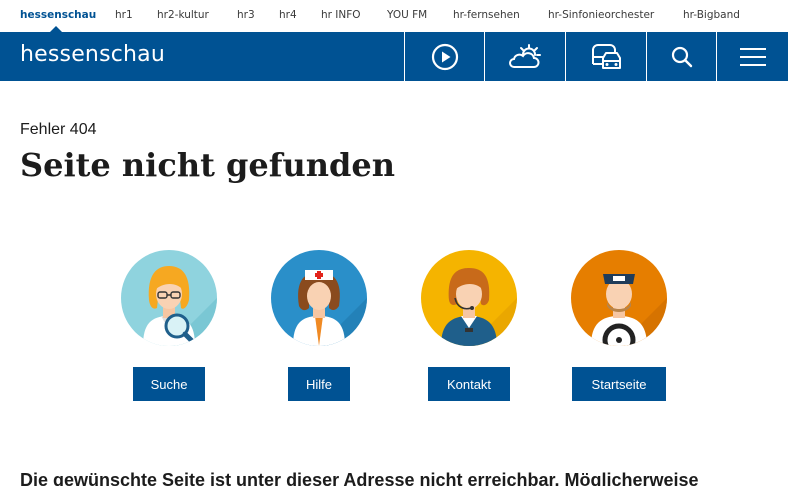  Describe the element at coordinates (794, 243) in the screenshot. I see `scroll-edge` at that location.